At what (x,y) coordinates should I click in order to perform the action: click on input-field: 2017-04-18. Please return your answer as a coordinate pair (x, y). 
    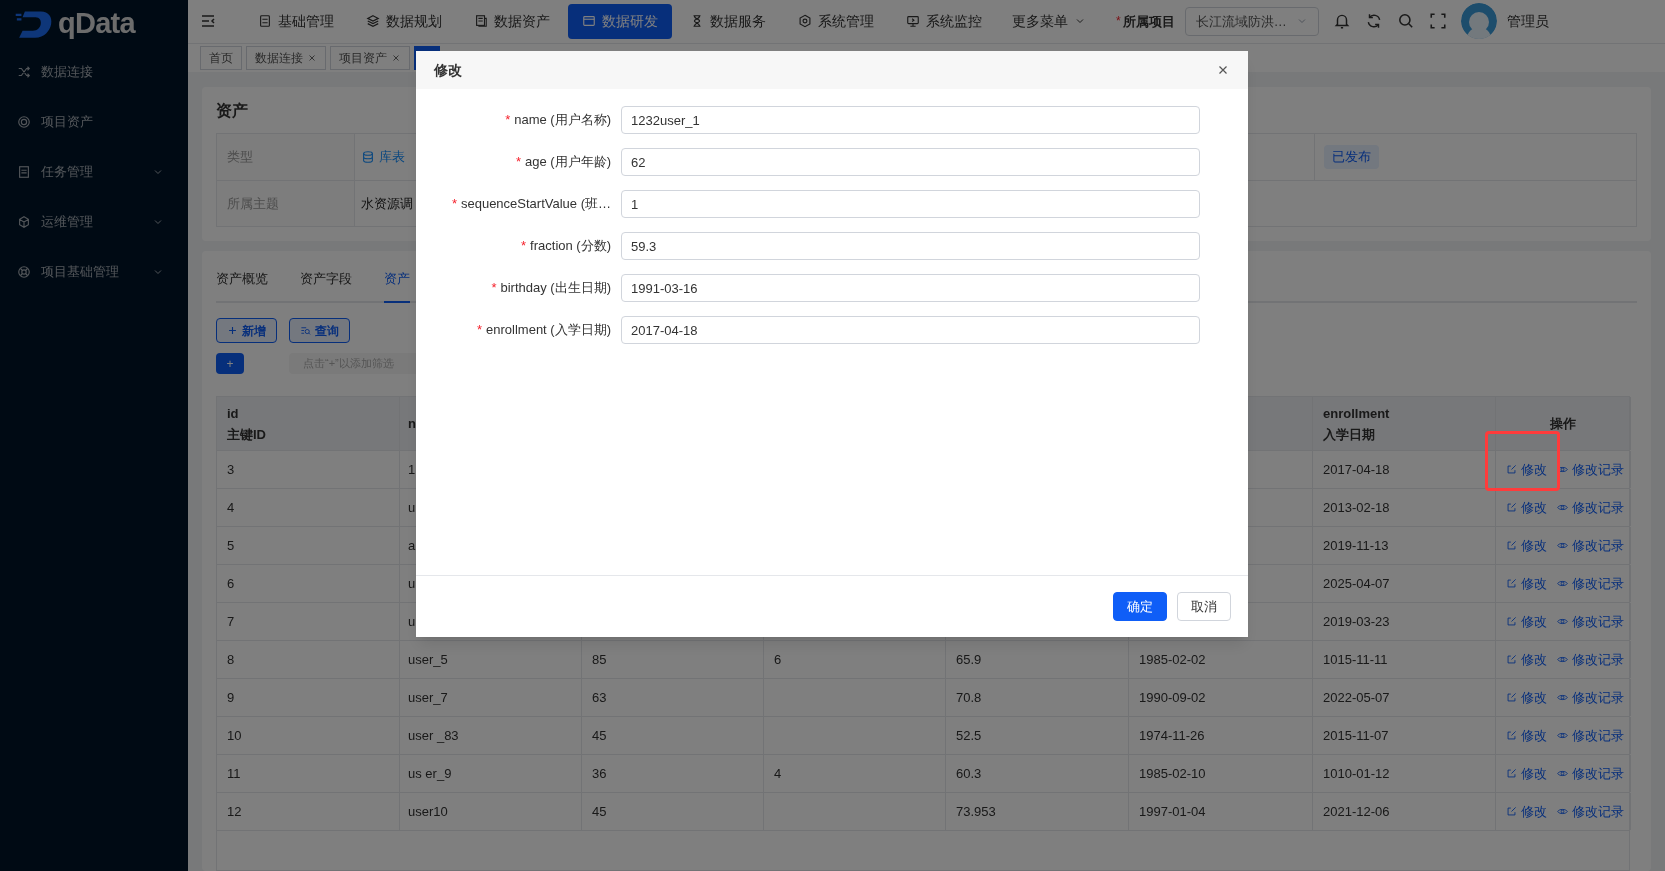
    Looking at the image, I should click on (910, 330).